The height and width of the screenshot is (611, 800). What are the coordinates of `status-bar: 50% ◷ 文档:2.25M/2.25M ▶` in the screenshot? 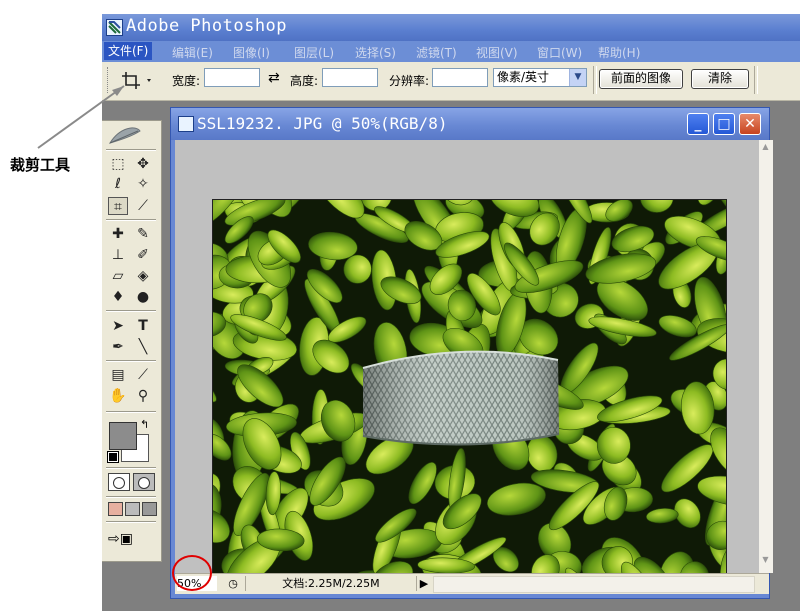 It's located at (472, 583).